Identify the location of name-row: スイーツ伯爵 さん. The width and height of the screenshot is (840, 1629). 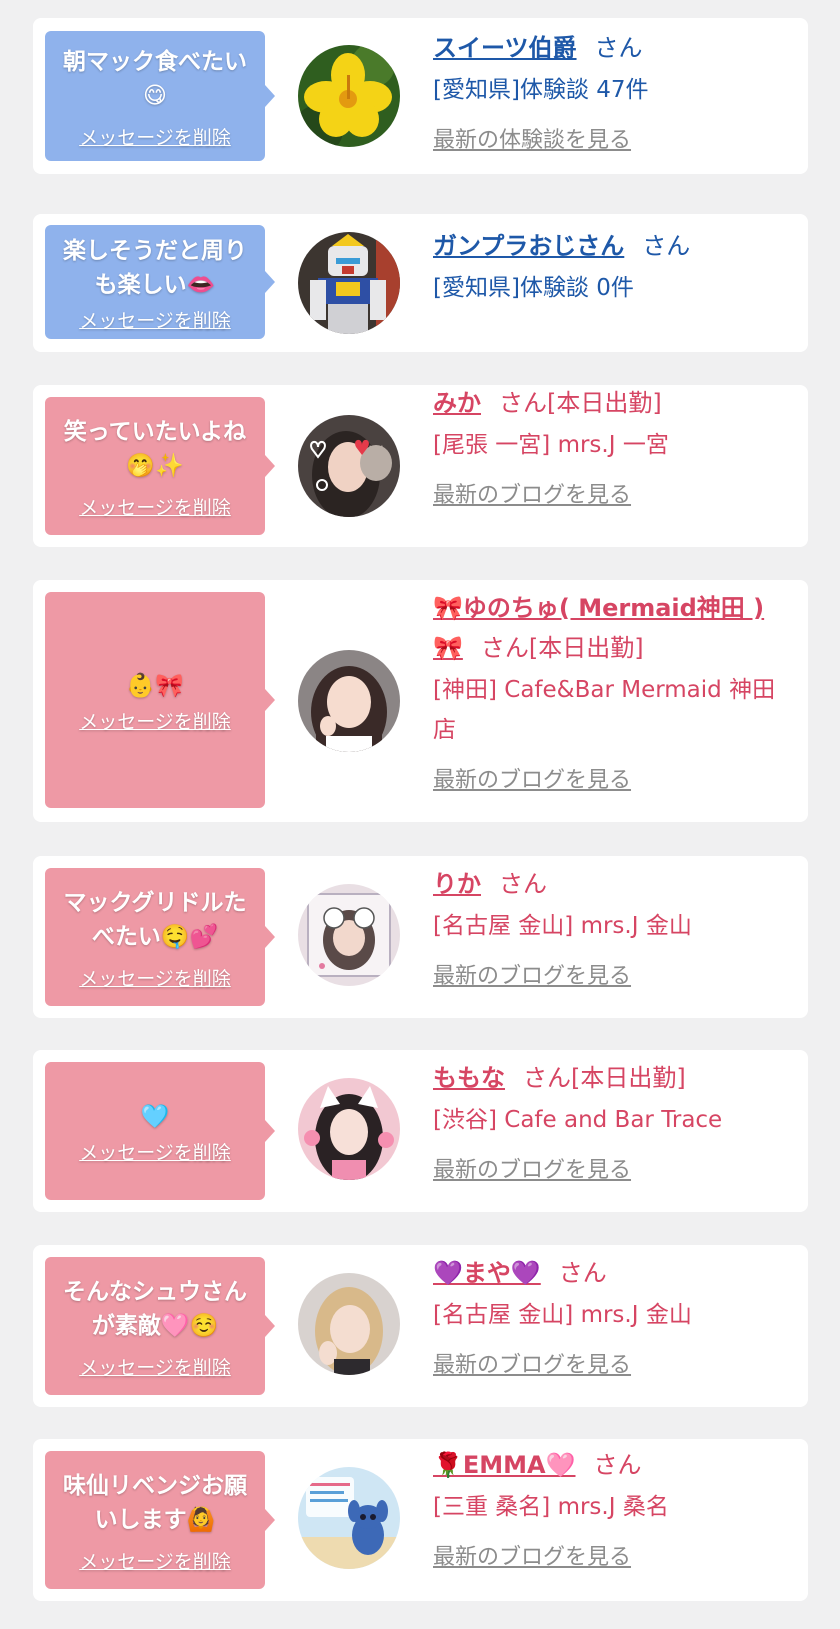
(612, 48).